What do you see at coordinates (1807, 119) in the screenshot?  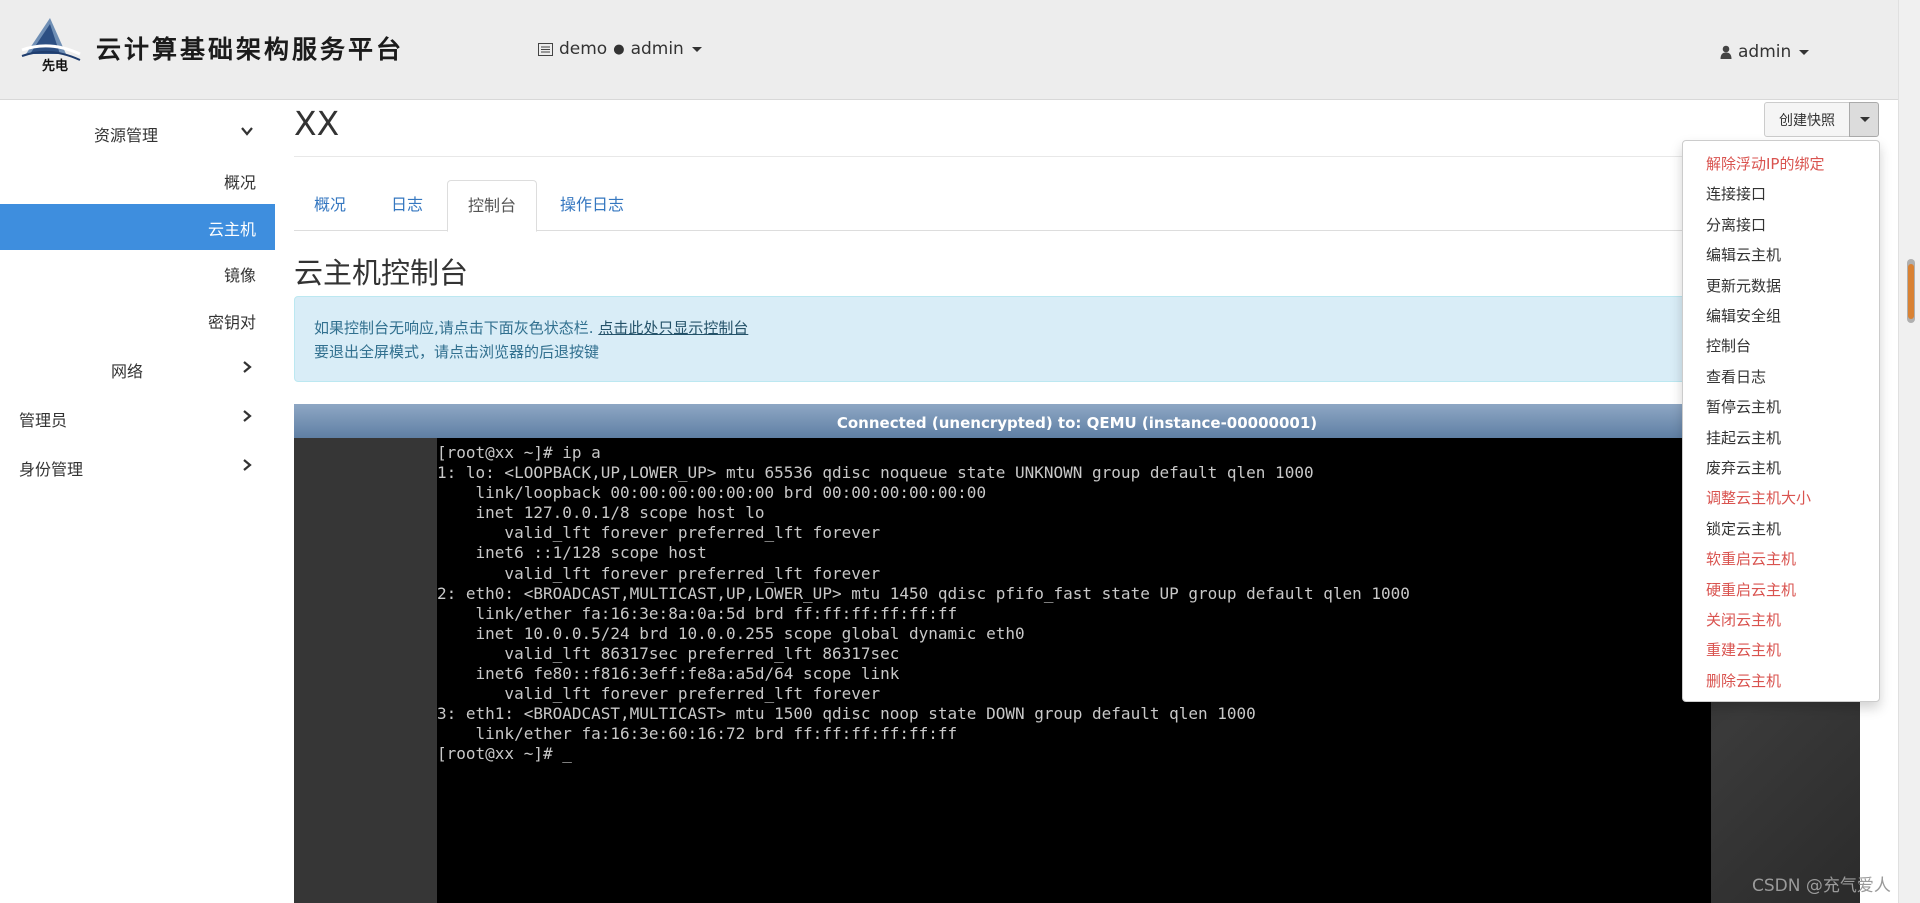 I see `create-snapshot-button: 创建快照` at bounding box center [1807, 119].